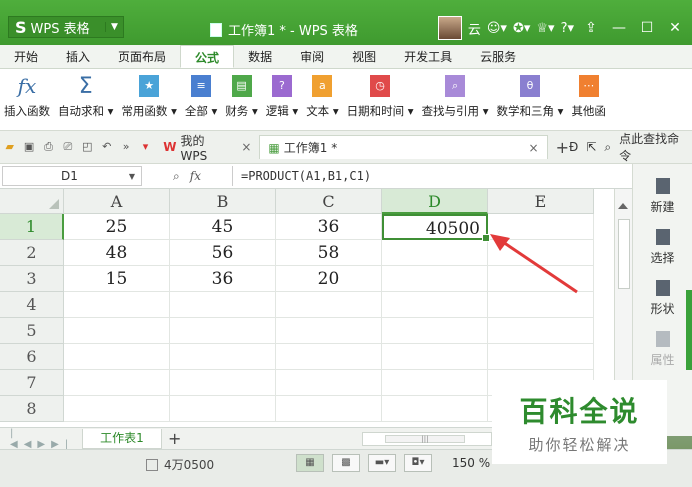 The height and width of the screenshot is (487, 692). What do you see at coordinates (32, 409) in the screenshot?
I see `row-header: 8` at bounding box center [32, 409].